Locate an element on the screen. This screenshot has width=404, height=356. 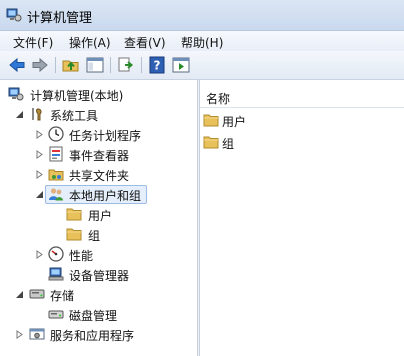
tree-item-local-users-groups: 本地用户和组 is located at coordinates (92, 194).